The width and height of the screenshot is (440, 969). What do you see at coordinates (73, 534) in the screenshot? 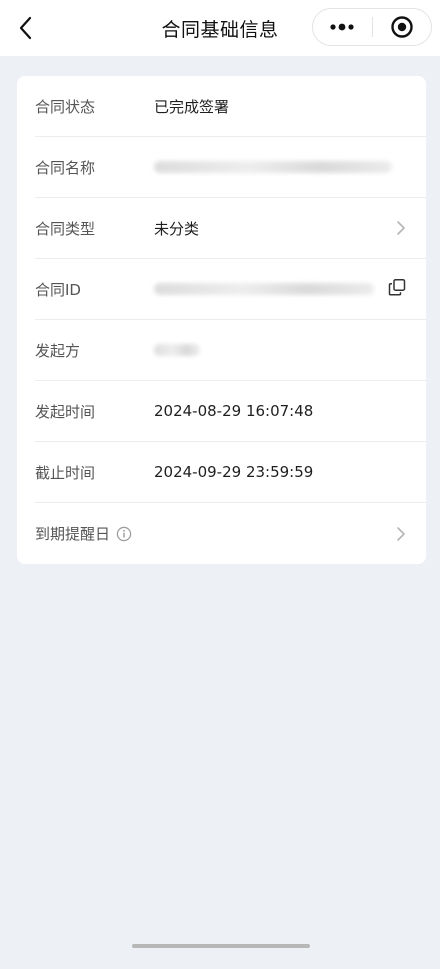
I see `reminder-label: 到期提醒日` at bounding box center [73, 534].